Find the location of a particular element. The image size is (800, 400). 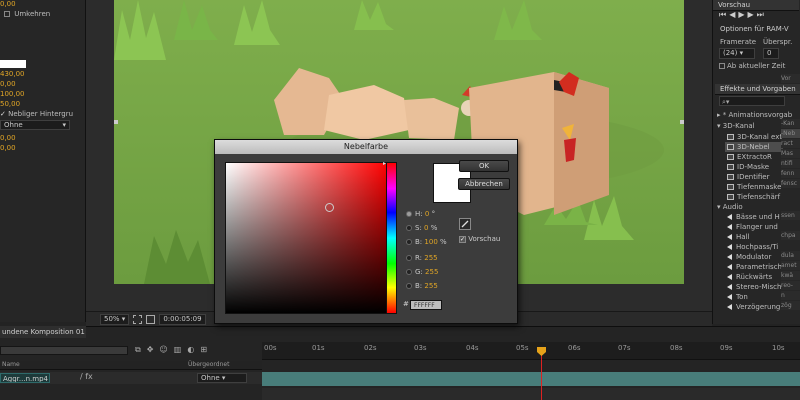

next-frame-icon: ▶ is located at coordinates (752, 14).